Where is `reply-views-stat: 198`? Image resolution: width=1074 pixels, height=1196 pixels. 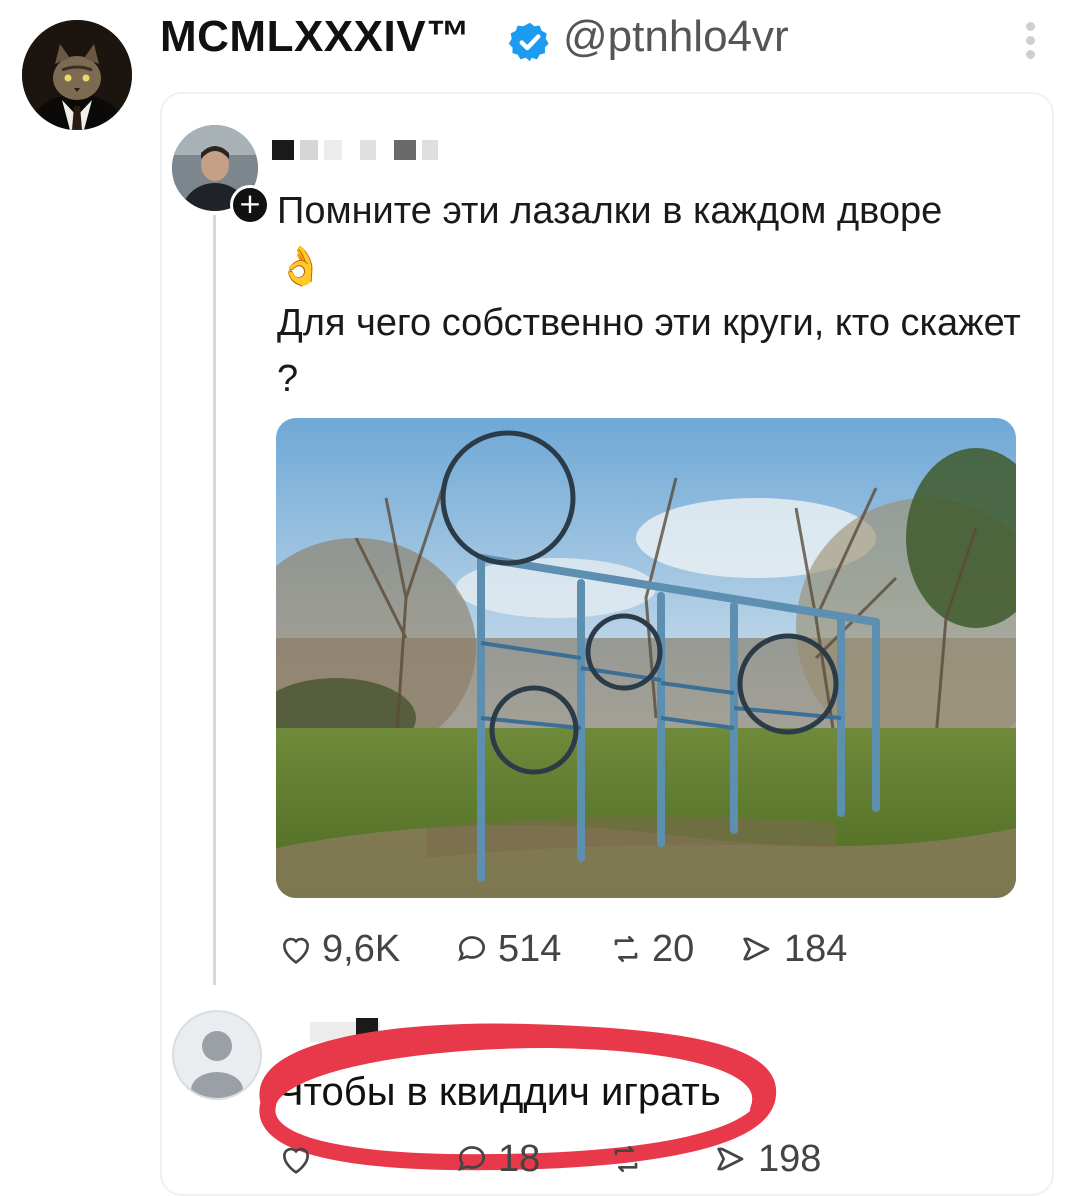
reply-views-stat: 198 is located at coordinates (766, 1159).